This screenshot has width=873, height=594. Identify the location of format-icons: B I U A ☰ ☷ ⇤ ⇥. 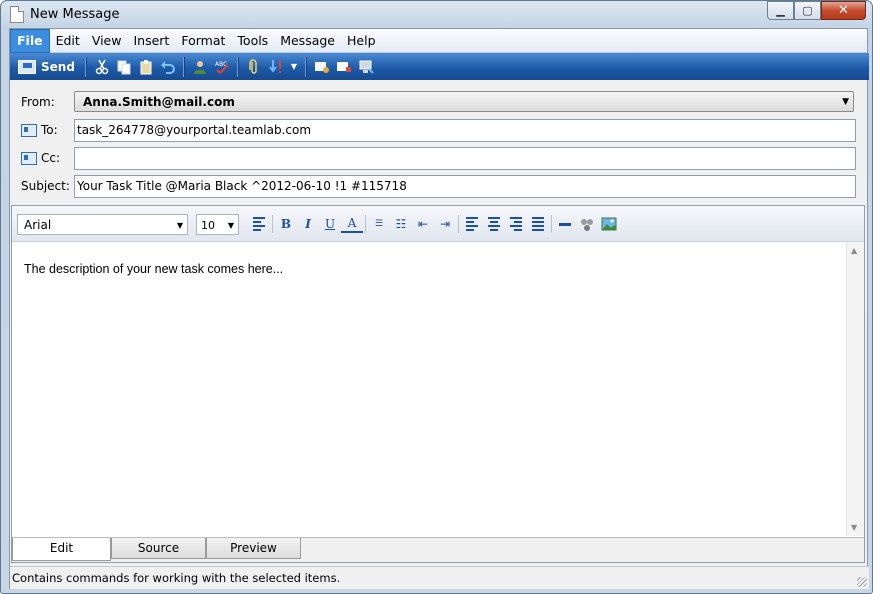
(434, 224).